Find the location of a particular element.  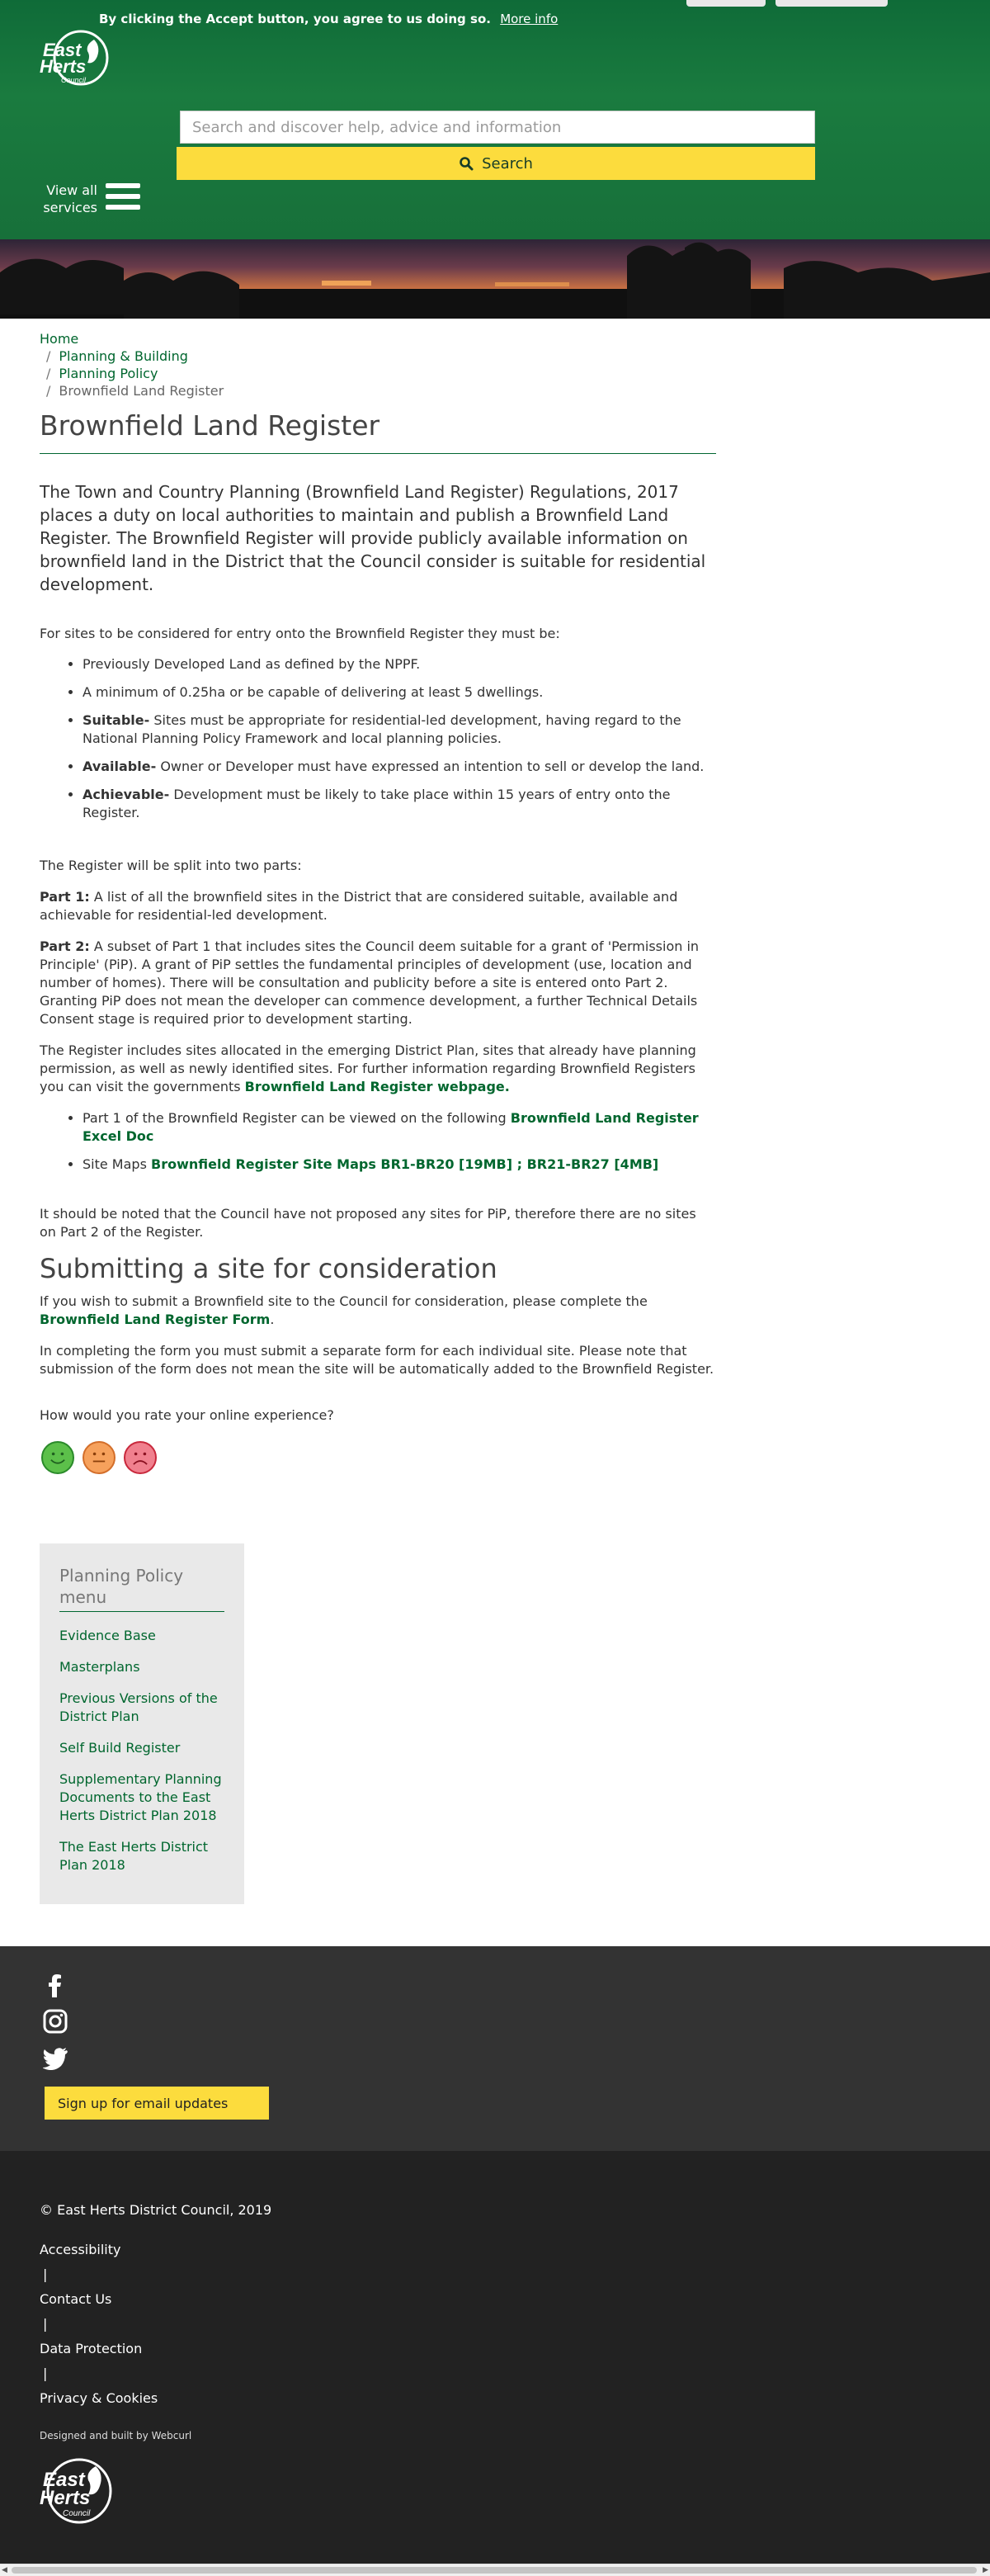

footer-link-contact: Contact Us is located at coordinates (75, 2299).